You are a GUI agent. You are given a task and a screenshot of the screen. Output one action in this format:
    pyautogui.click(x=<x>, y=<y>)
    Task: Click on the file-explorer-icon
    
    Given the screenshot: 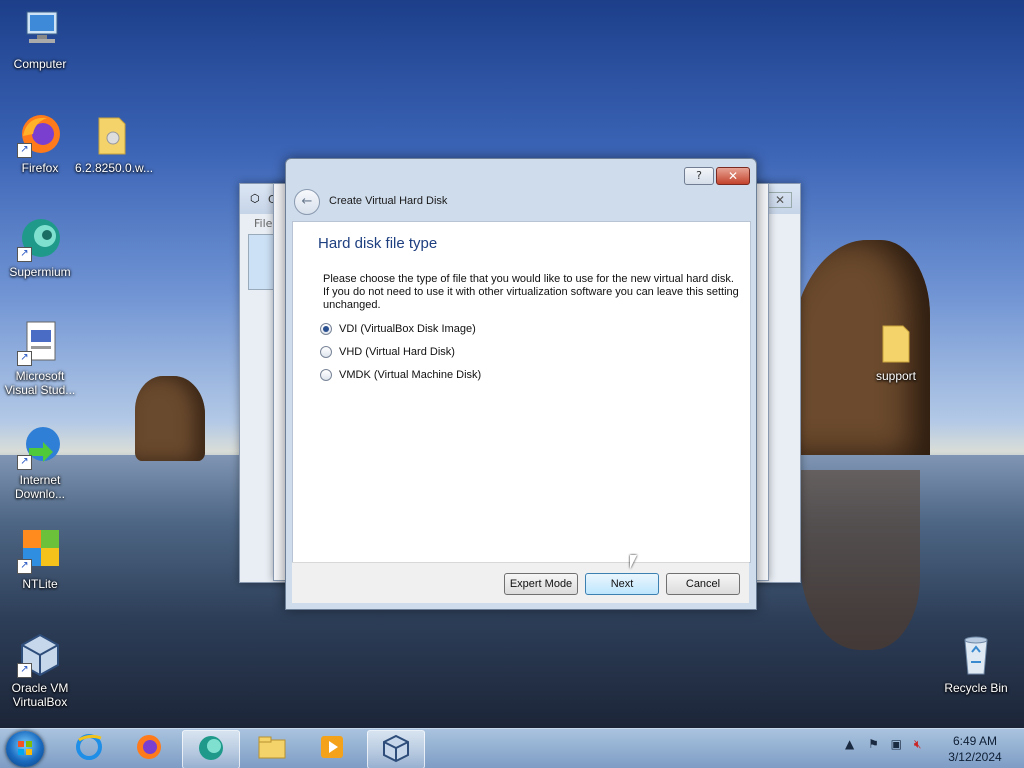 What is the action you would take?
    pyautogui.click(x=272, y=749)
    